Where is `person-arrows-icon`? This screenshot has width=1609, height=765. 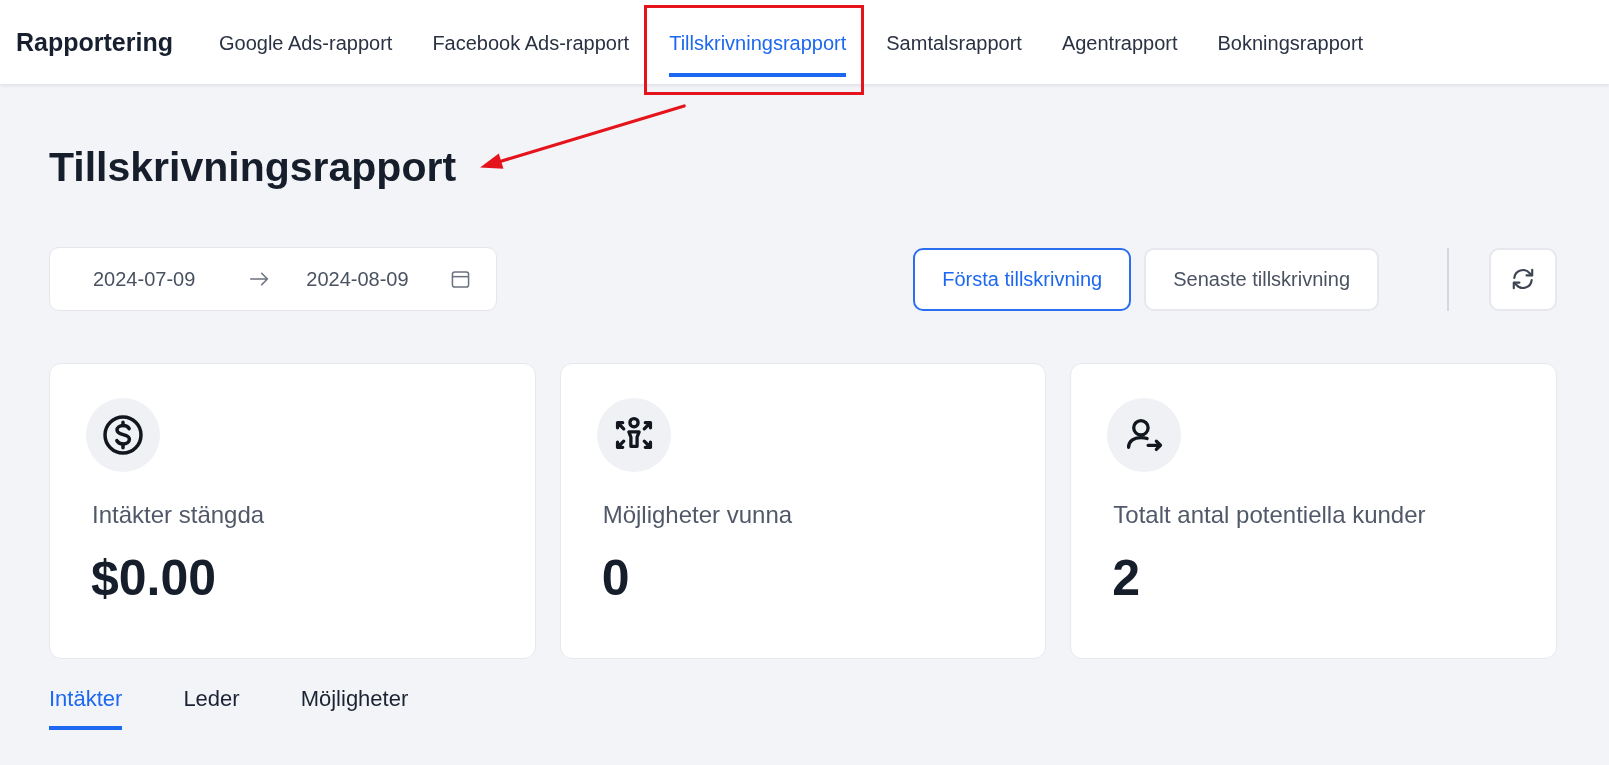 person-arrows-icon is located at coordinates (633, 435).